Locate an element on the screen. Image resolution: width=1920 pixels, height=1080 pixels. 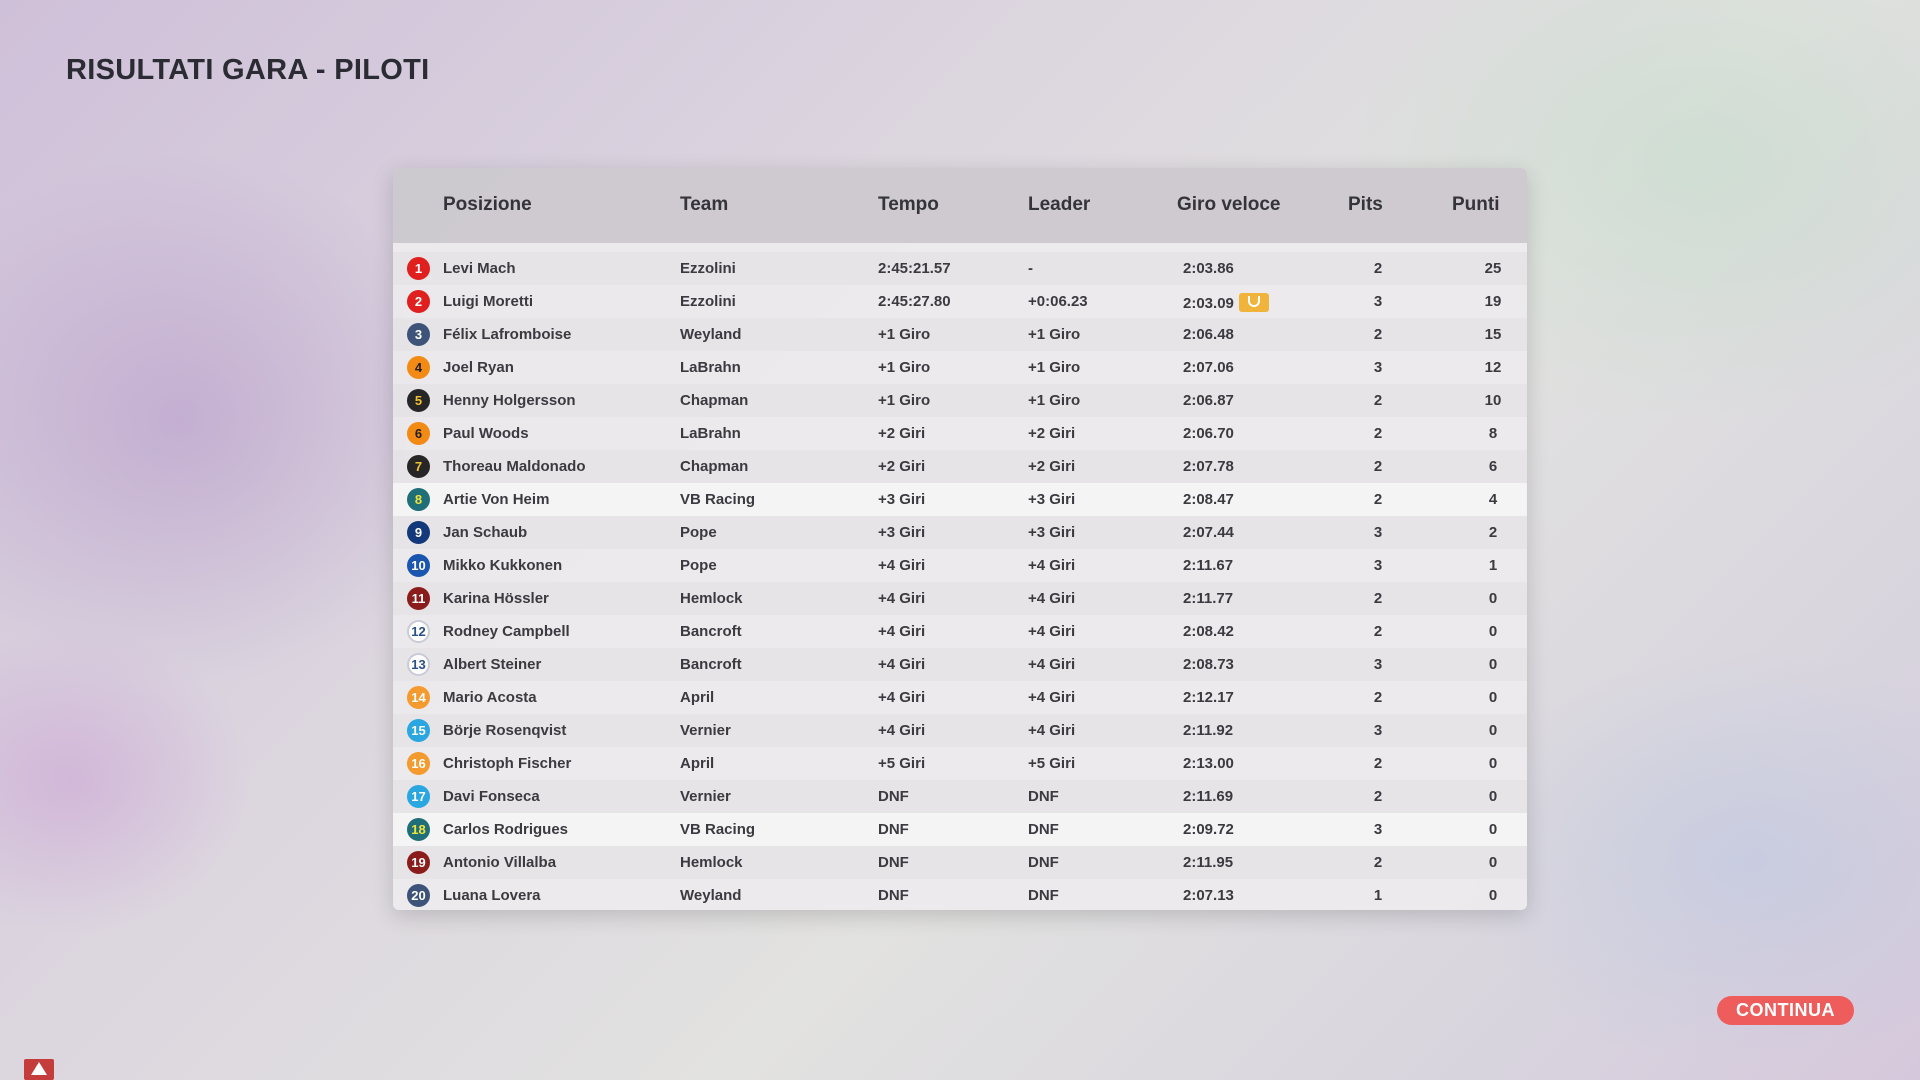
position-badge: 17 is located at coordinates (418, 796).